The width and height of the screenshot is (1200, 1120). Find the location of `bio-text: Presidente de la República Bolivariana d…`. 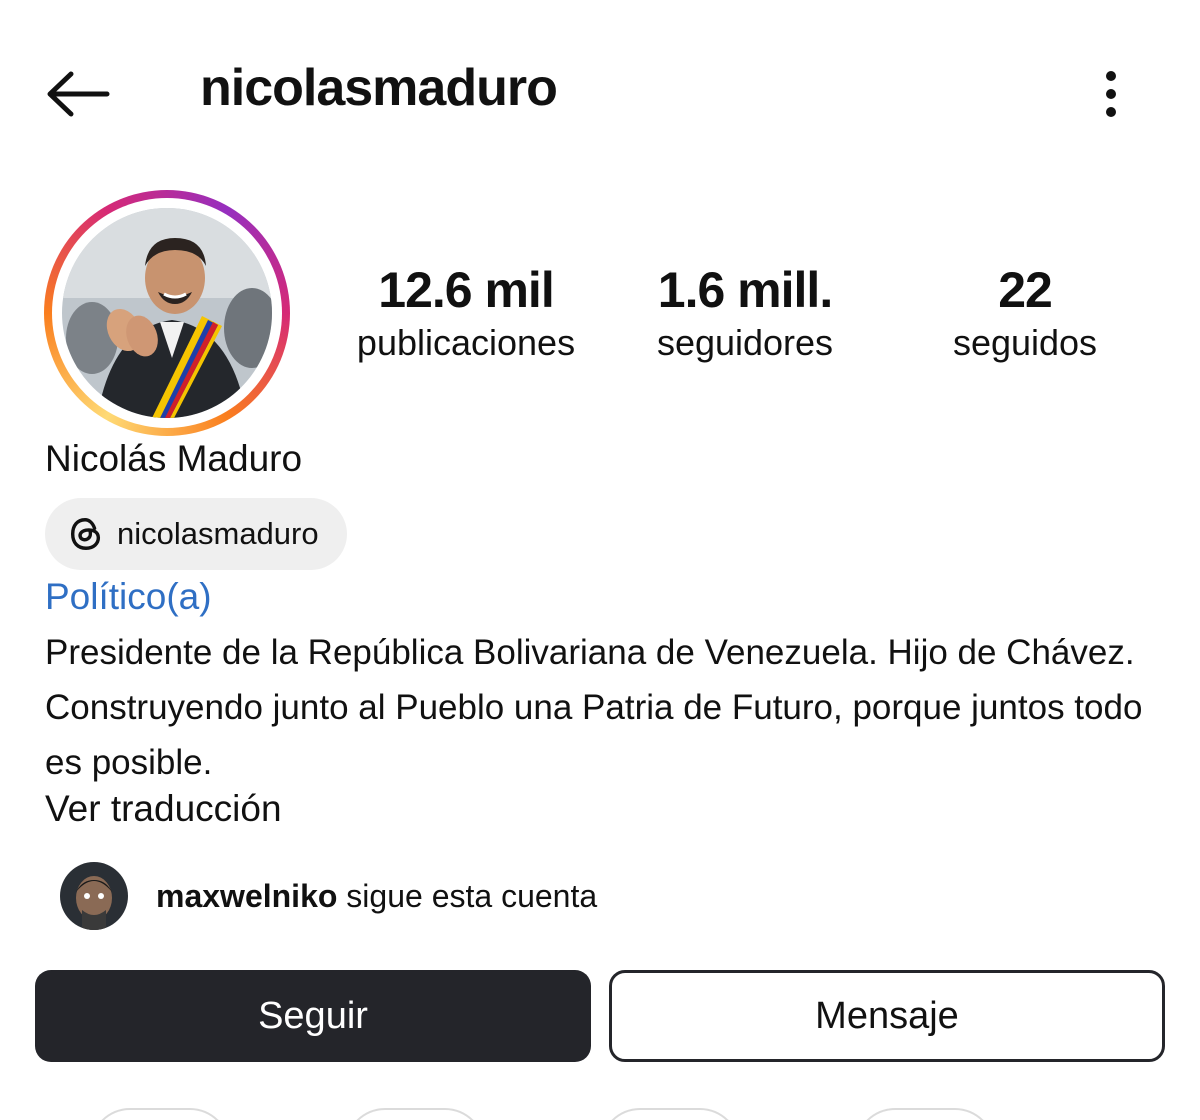

bio-text: Presidente de la República Bolivariana d… is located at coordinates (594, 707).